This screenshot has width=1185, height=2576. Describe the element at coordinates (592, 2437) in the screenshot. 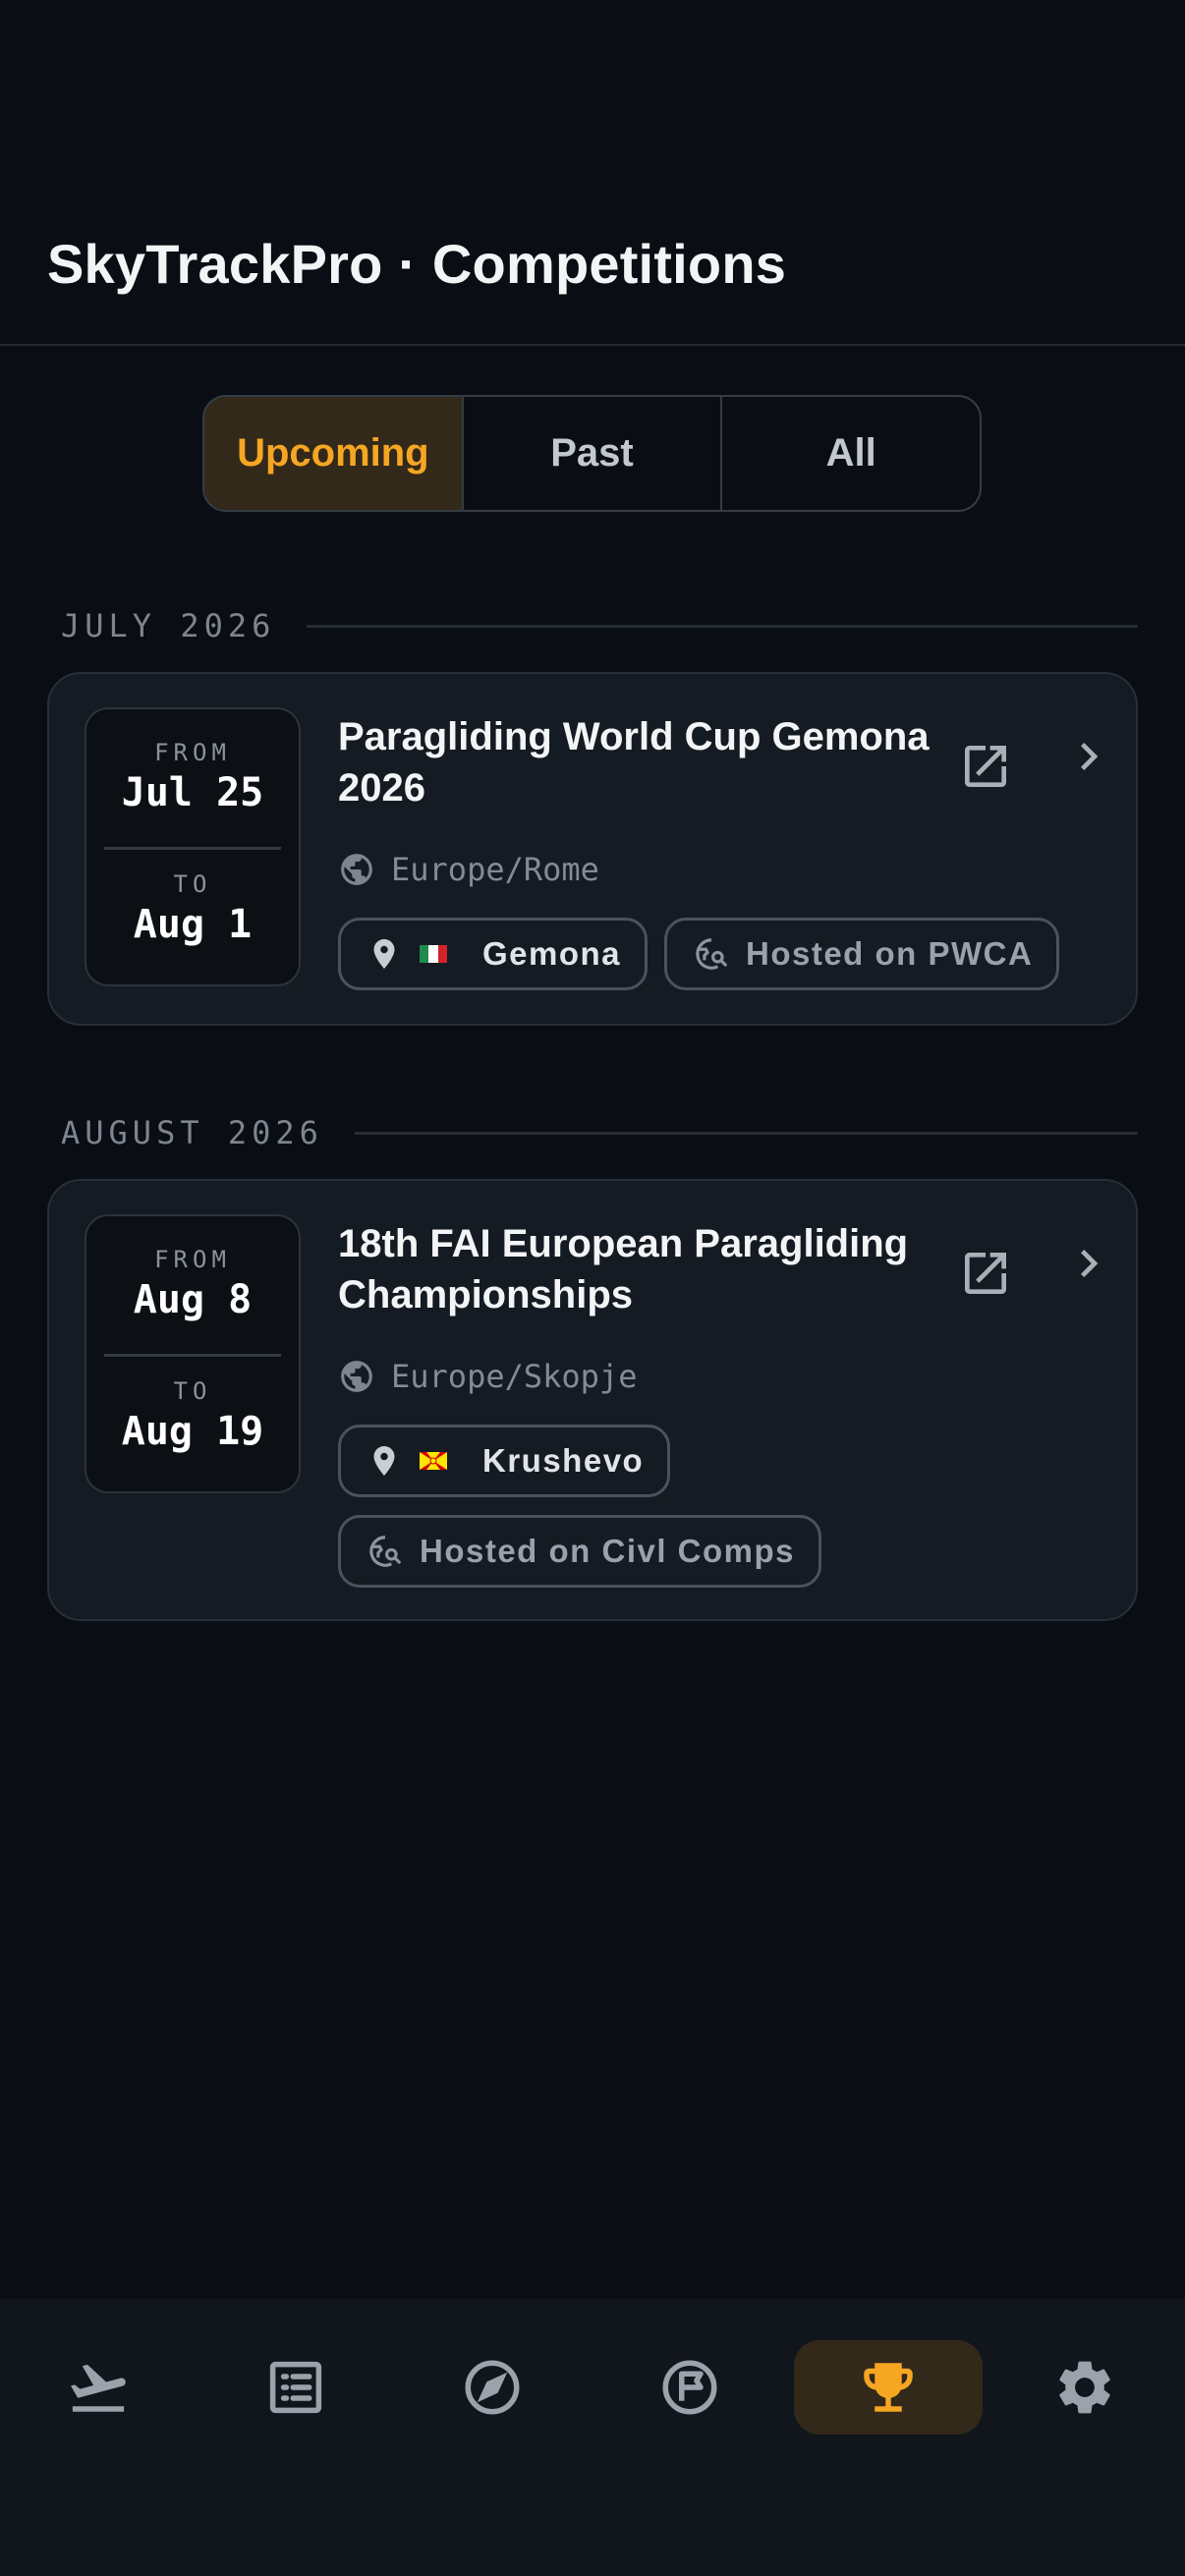

I see `bottom-navigation` at that location.